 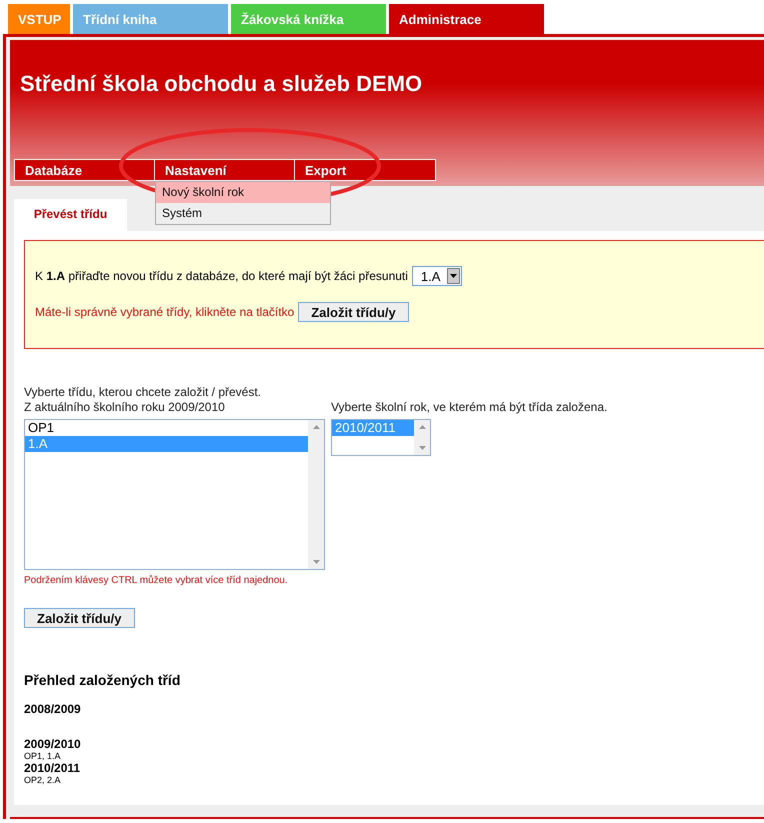 What do you see at coordinates (469, 407) in the screenshot?
I see `select-label: Vyberte školní rok, ve kterém má být třída založena.` at bounding box center [469, 407].